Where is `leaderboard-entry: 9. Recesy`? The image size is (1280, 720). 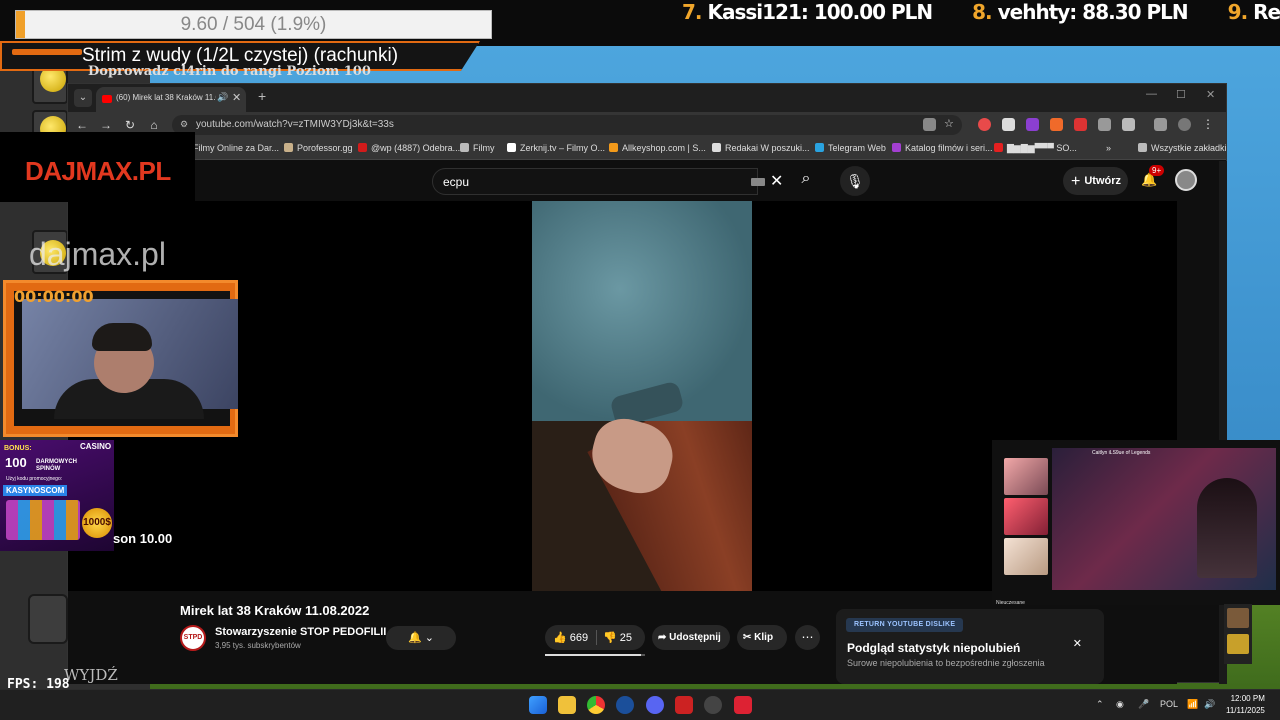 leaderboard-entry: 9. Recesy is located at coordinates (1253, 12).